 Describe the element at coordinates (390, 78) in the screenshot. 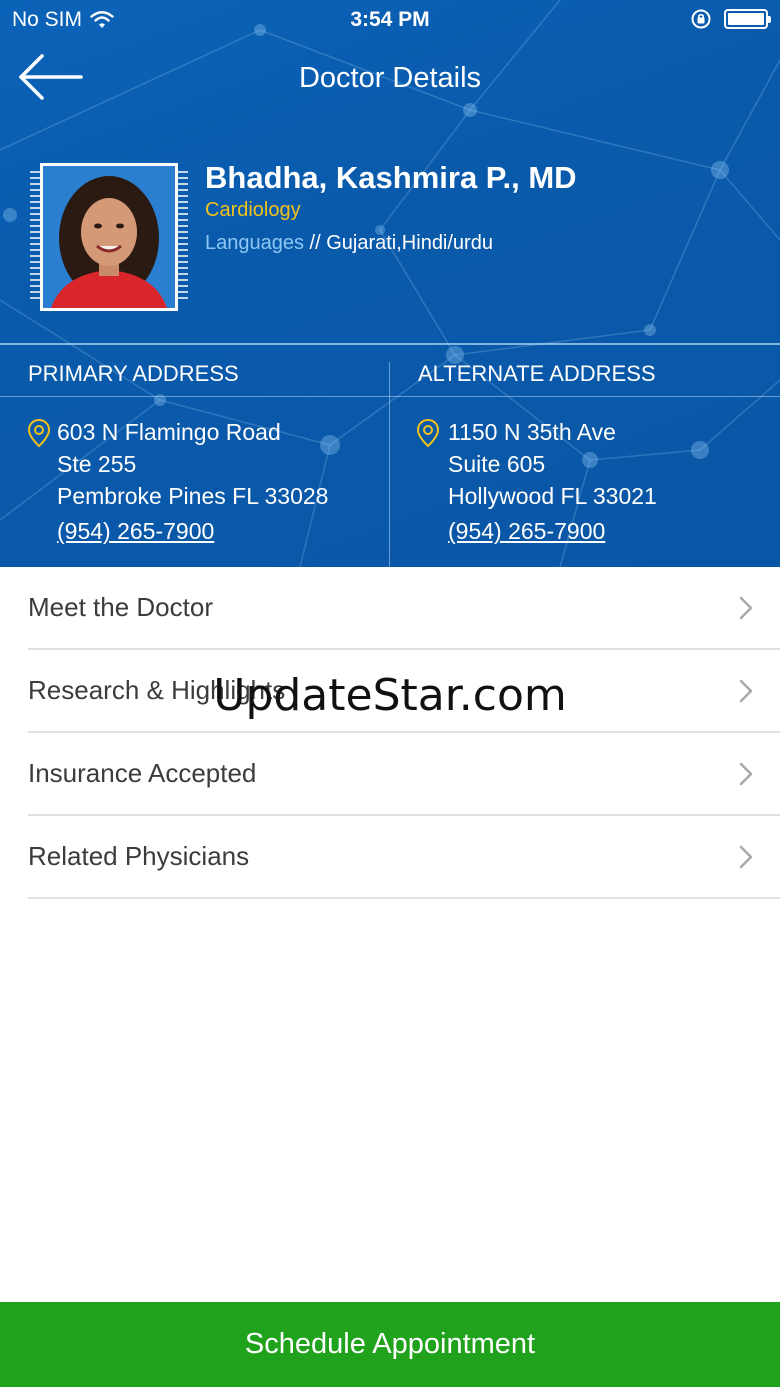

I see `page-title: Doctor Details` at that location.